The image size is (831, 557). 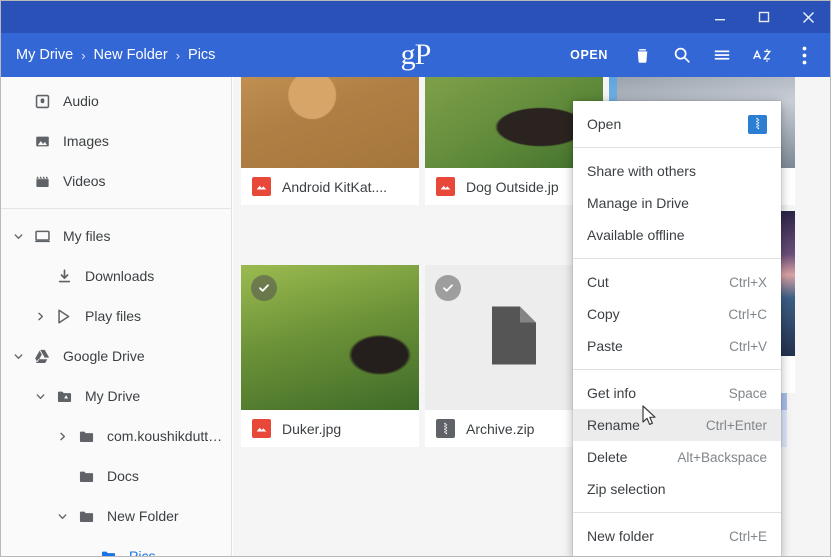 What do you see at coordinates (143, 516) in the screenshot?
I see `sidebar-item-label: New Folder` at bounding box center [143, 516].